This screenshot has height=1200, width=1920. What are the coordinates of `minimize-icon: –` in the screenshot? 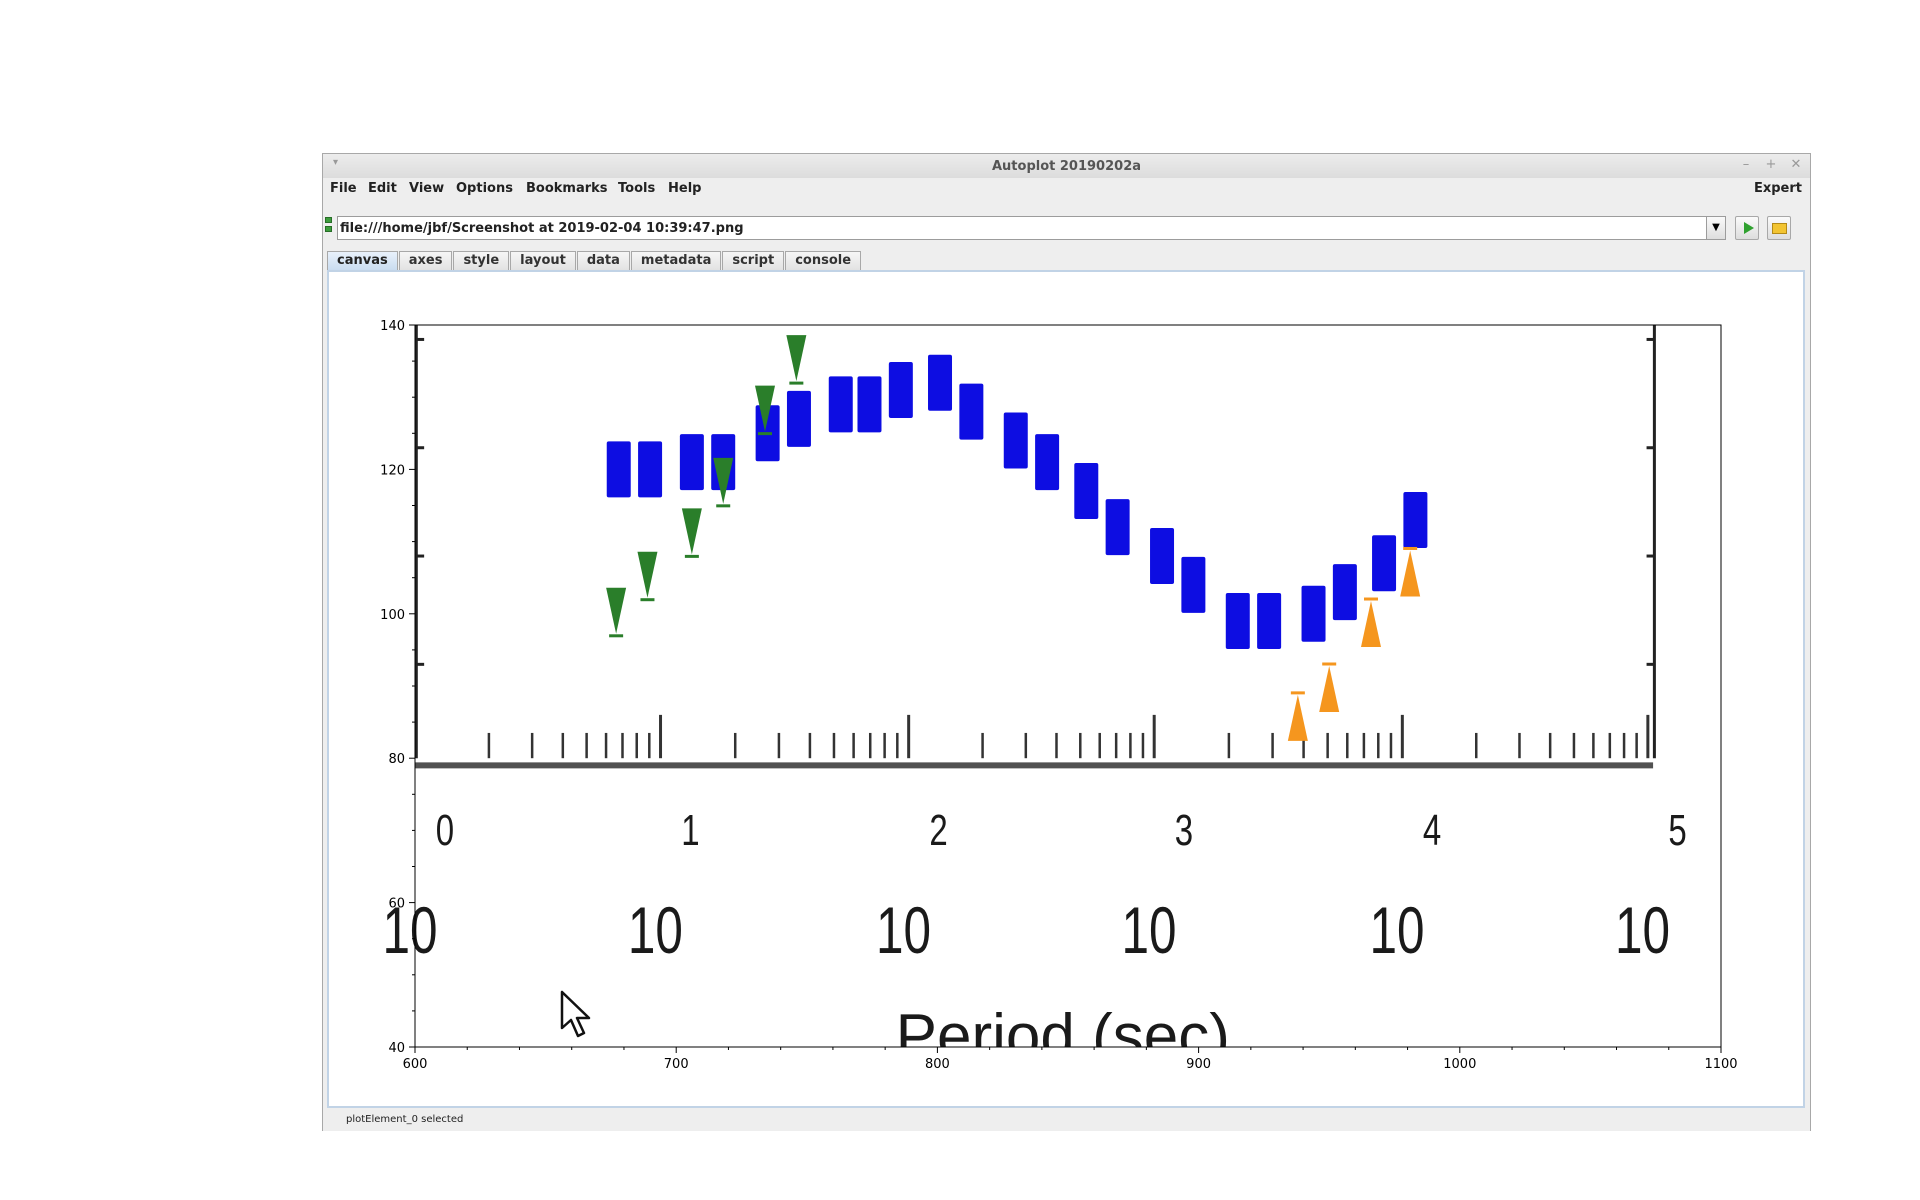 It's located at (1746, 164).